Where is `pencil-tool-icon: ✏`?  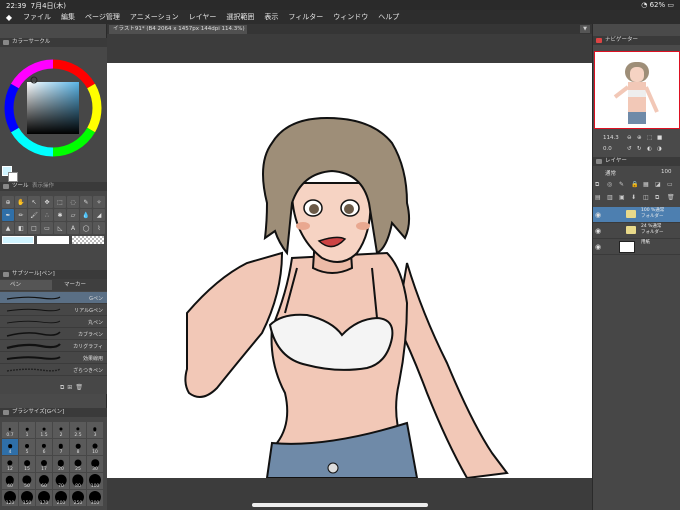
pencil-tool-icon: ✏ is located at coordinates (21, 215).